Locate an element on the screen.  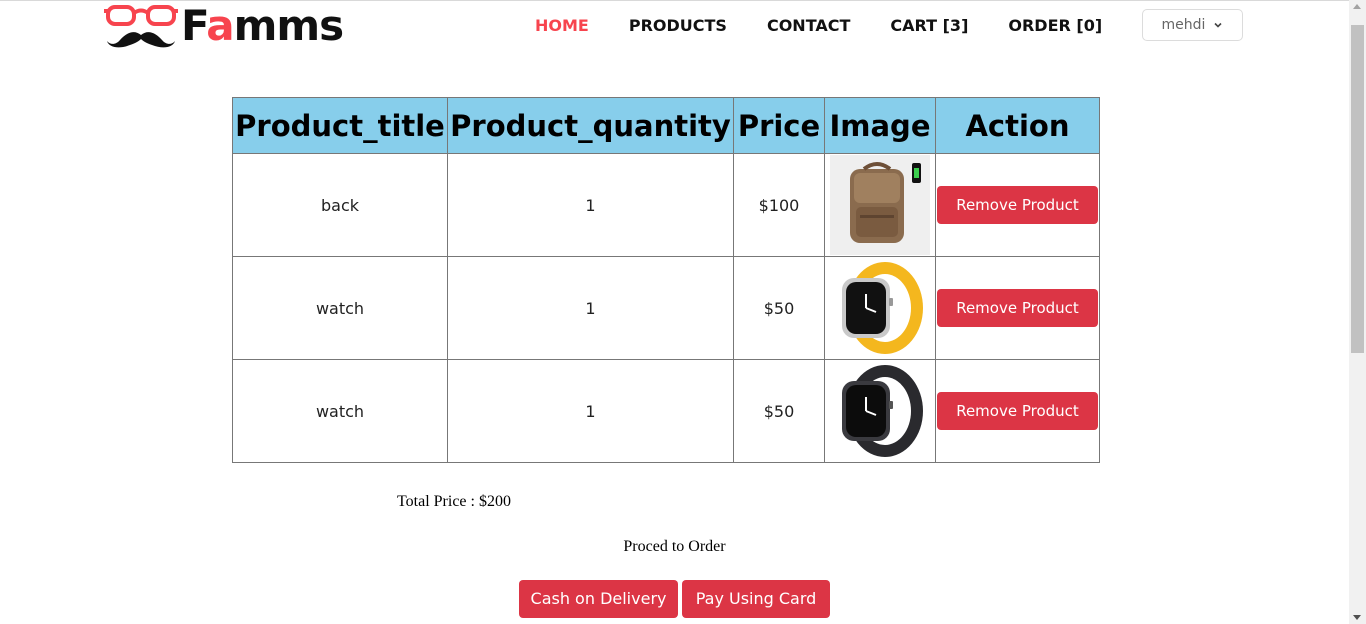
nav-home: HOME is located at coordinates (562, 25).